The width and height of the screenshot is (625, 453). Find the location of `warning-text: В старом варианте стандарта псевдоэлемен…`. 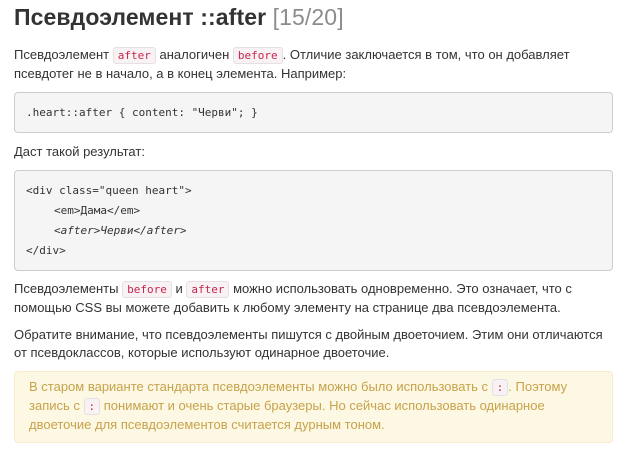

warning-text: В старом варианте стандарта псевдоэлемен… is located at coordinates (314, 406).